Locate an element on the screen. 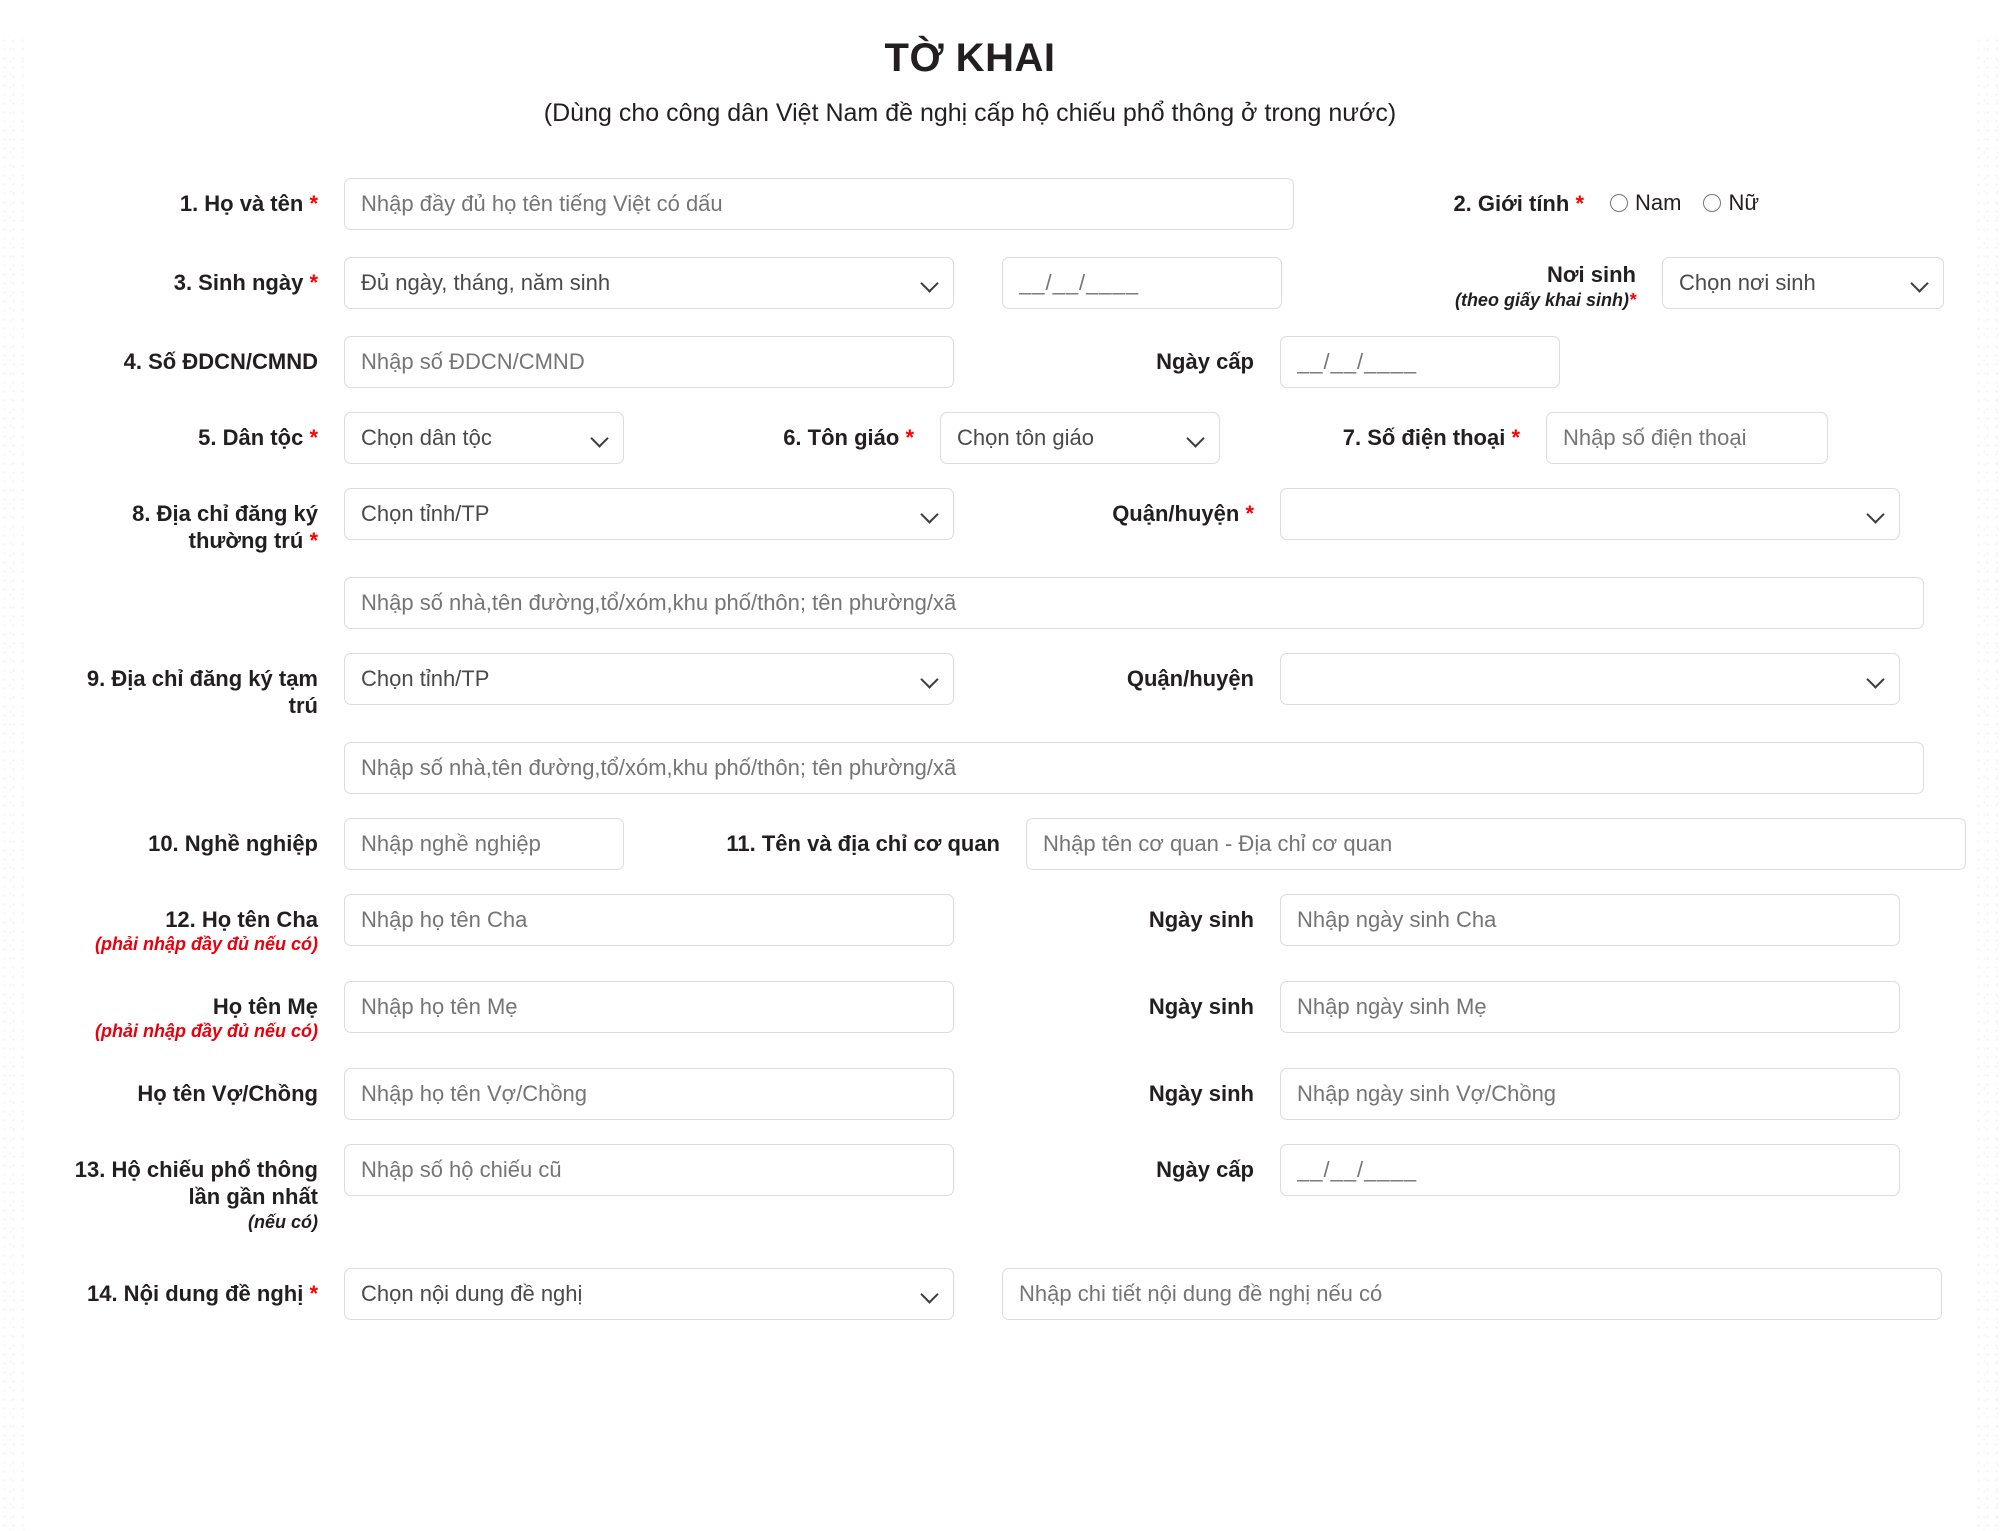  phone-label: 7. Số điện thoại * is located at coordinates (1431, 437).